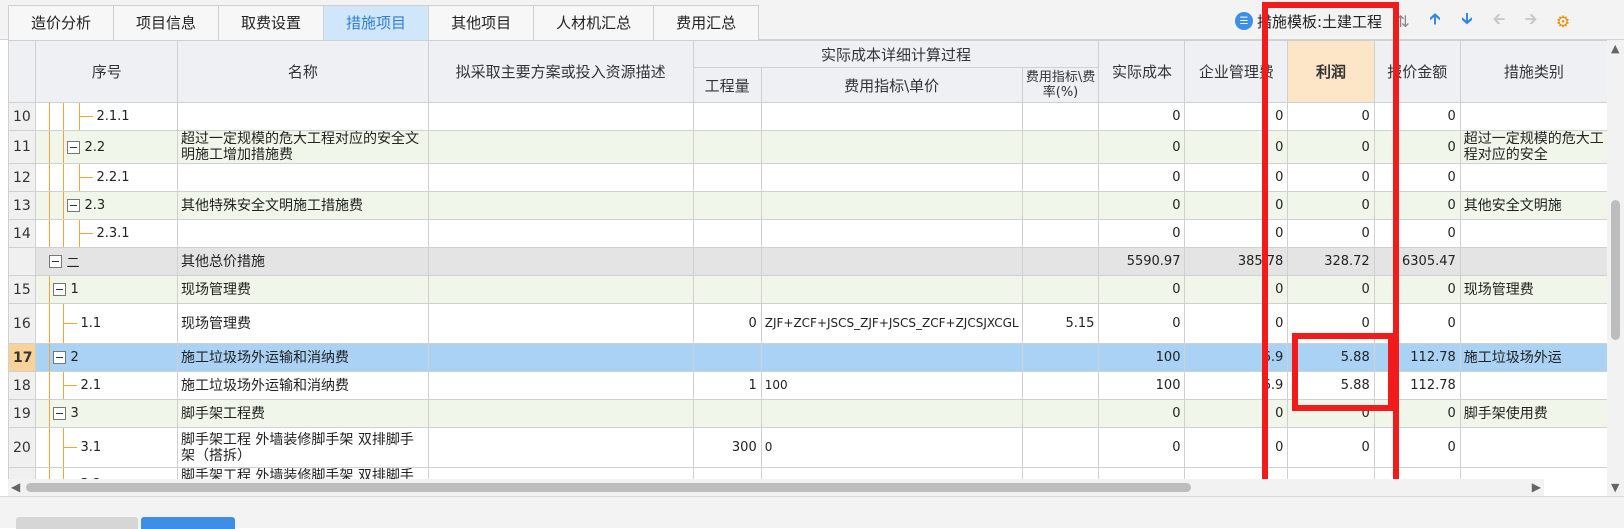  Describe the element at coordinates (891, 385) in the screenshot. I see `indicator-cell: 100` at that location.